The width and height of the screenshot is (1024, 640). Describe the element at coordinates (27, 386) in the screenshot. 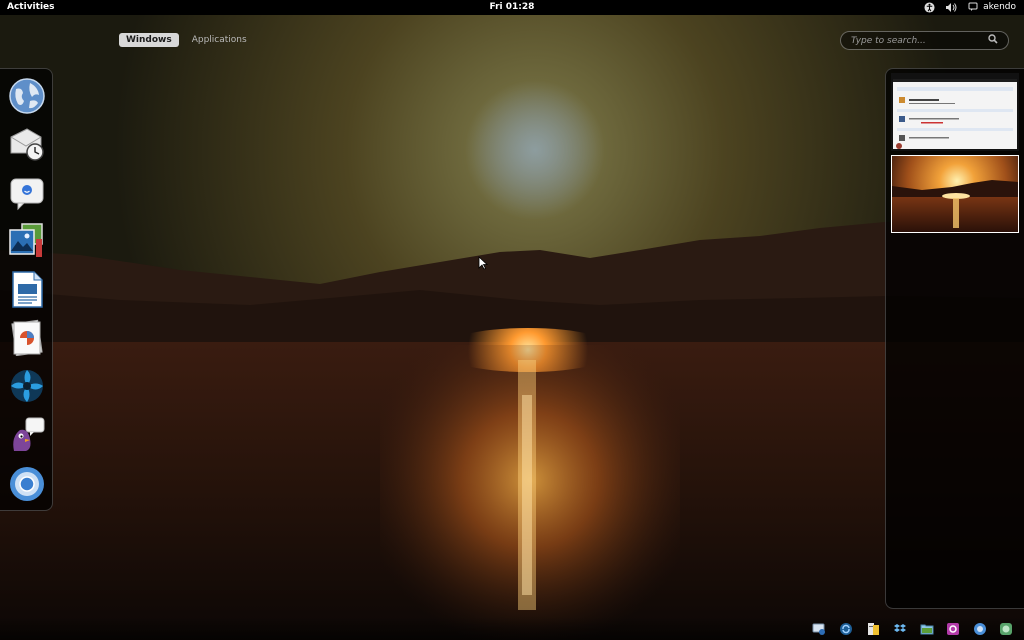

I see `shutter-icon` at that location.